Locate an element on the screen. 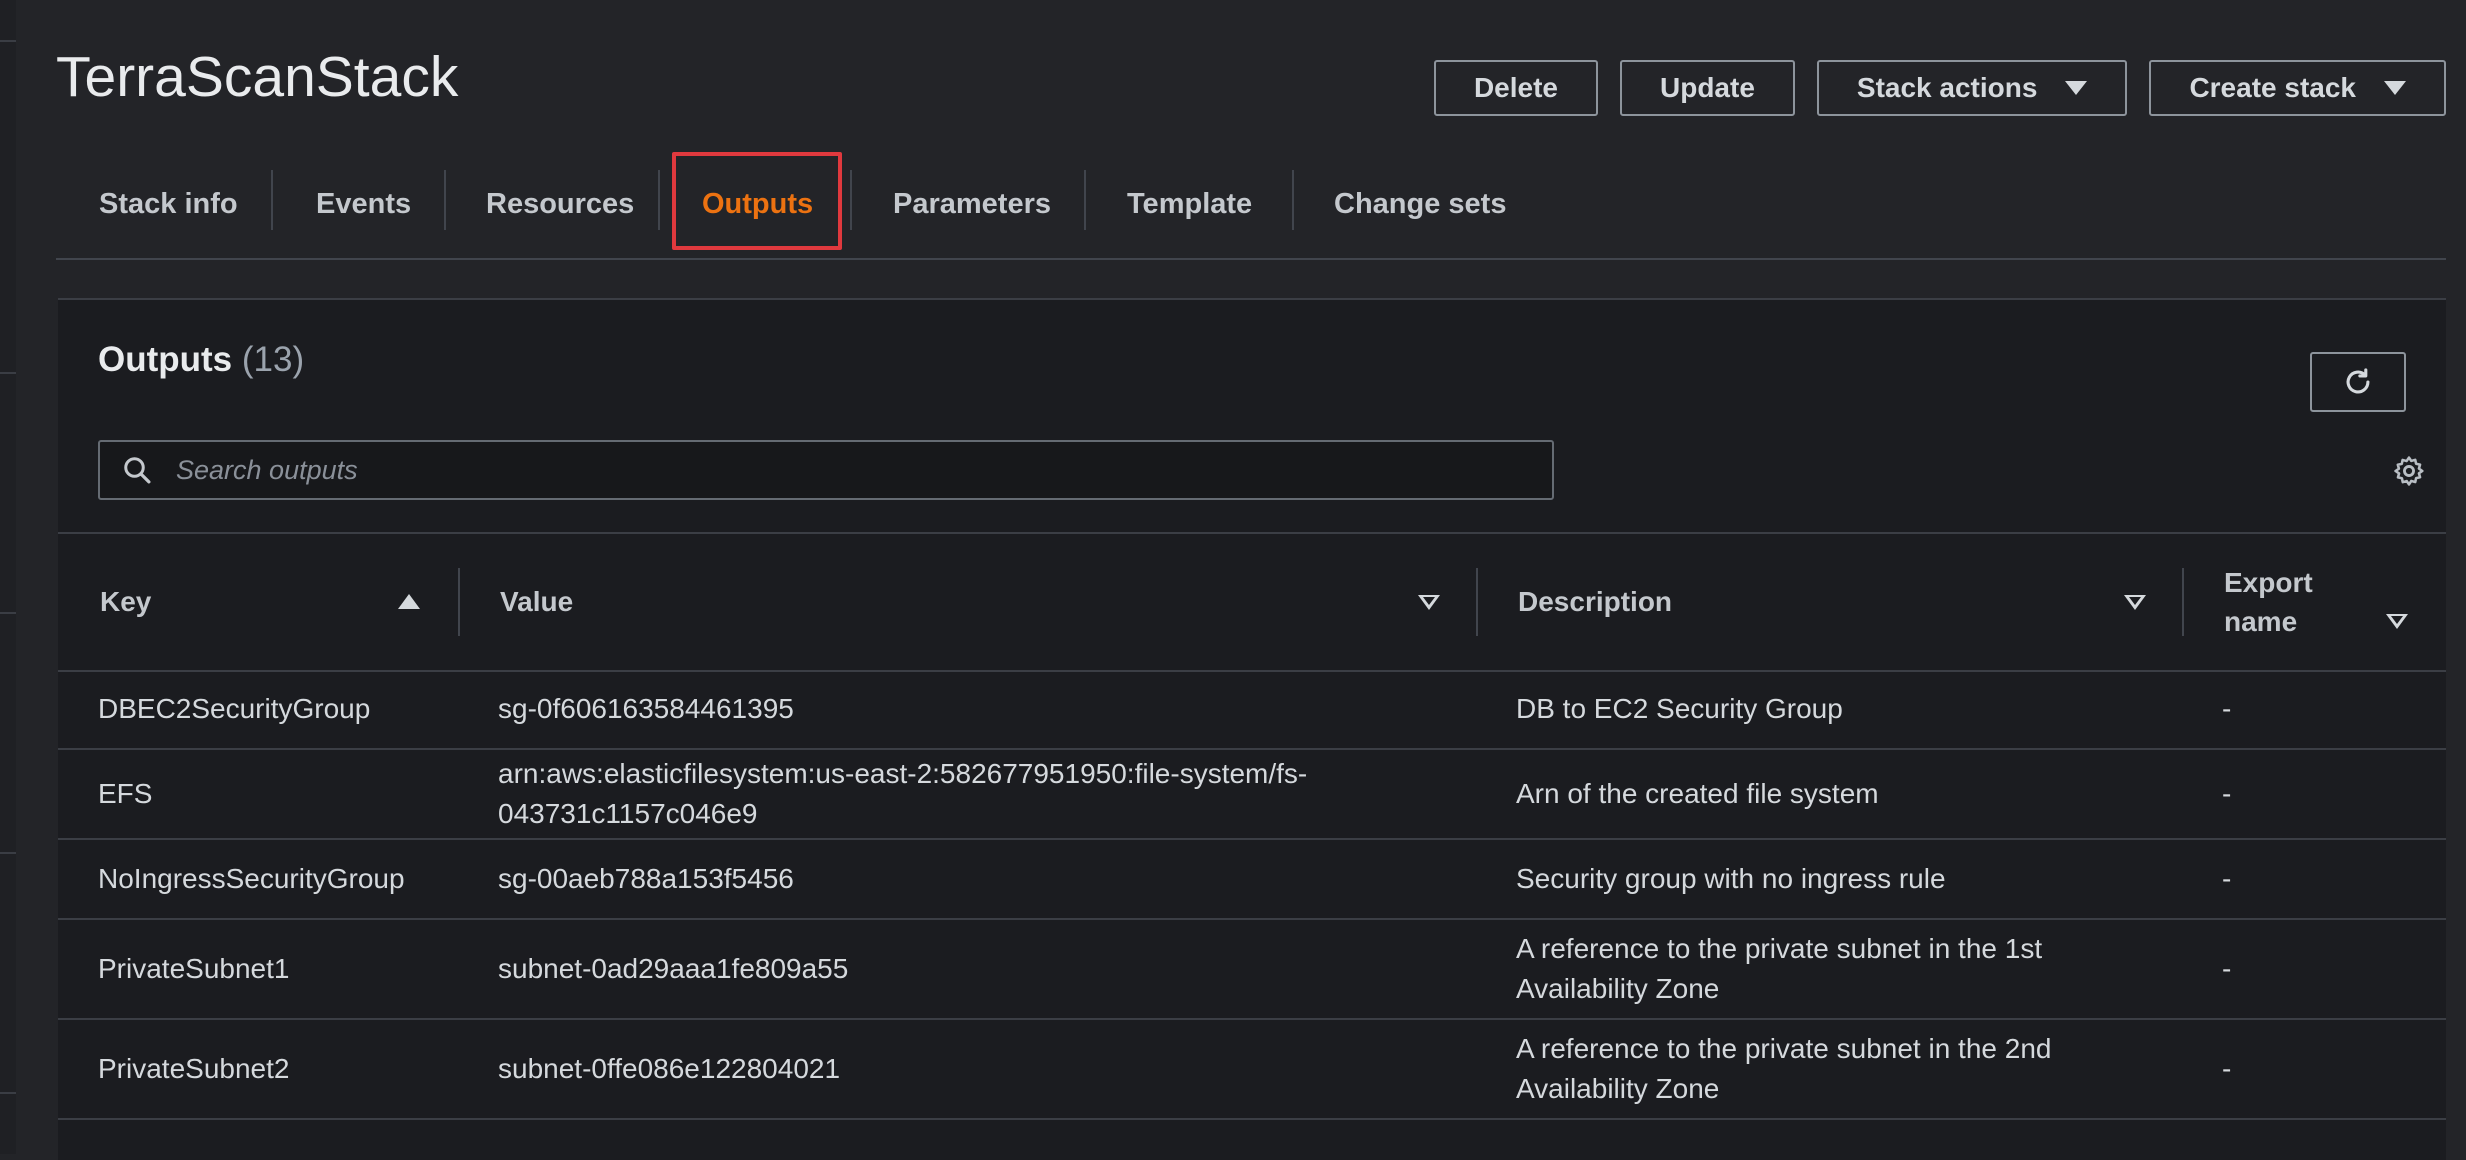 The height and width of the screenshot is (1160, 2466). delete-button-label: Delete is located at coordinates (1515, 87).